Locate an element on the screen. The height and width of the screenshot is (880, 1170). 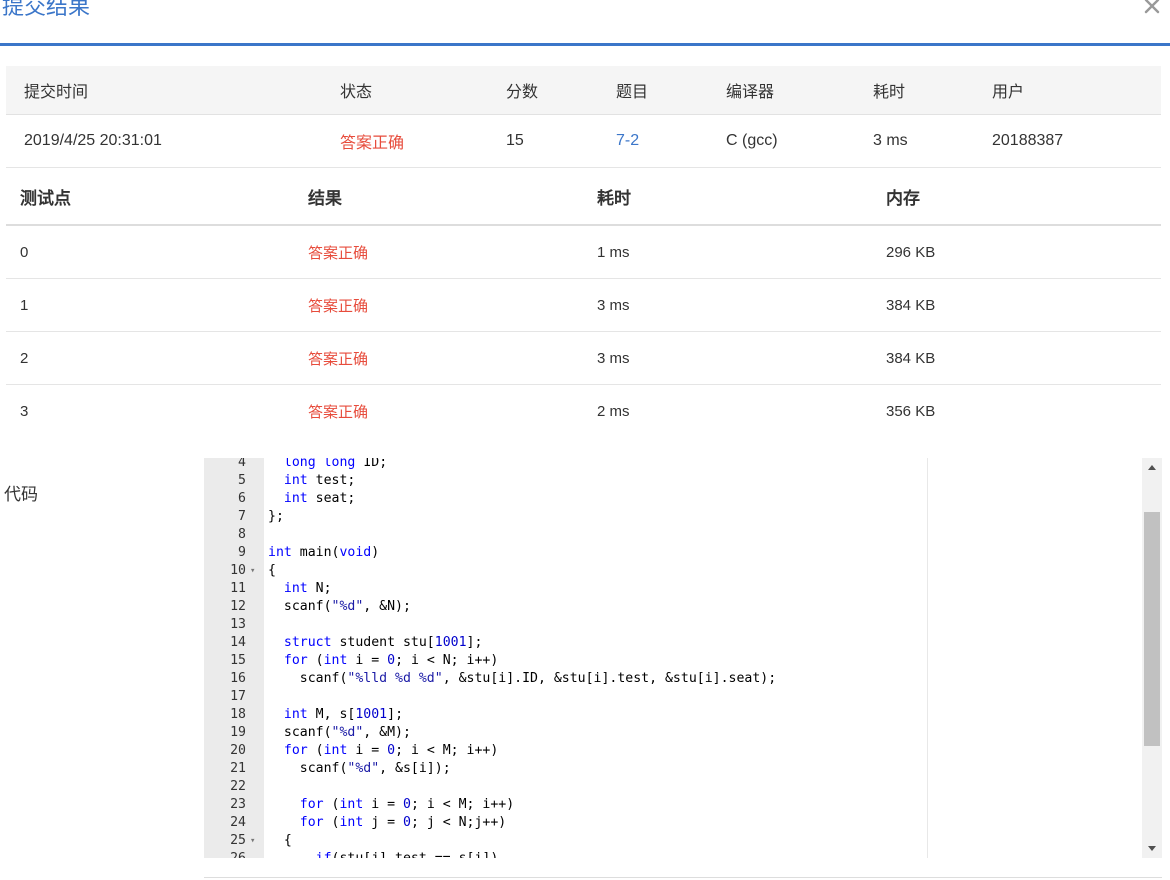
code-text: int test; is located at coordinates (319, 480).